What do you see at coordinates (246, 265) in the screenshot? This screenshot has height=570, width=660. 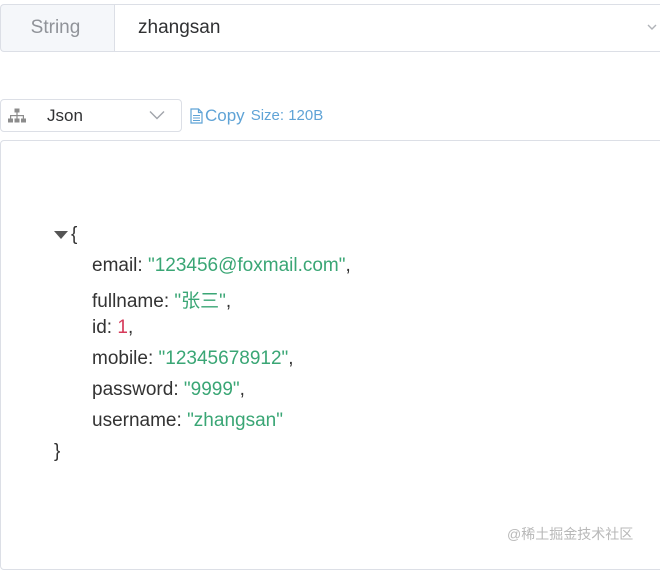 I see `json-value: "123456@foxmail.com"` at bounding box center [246, 265].